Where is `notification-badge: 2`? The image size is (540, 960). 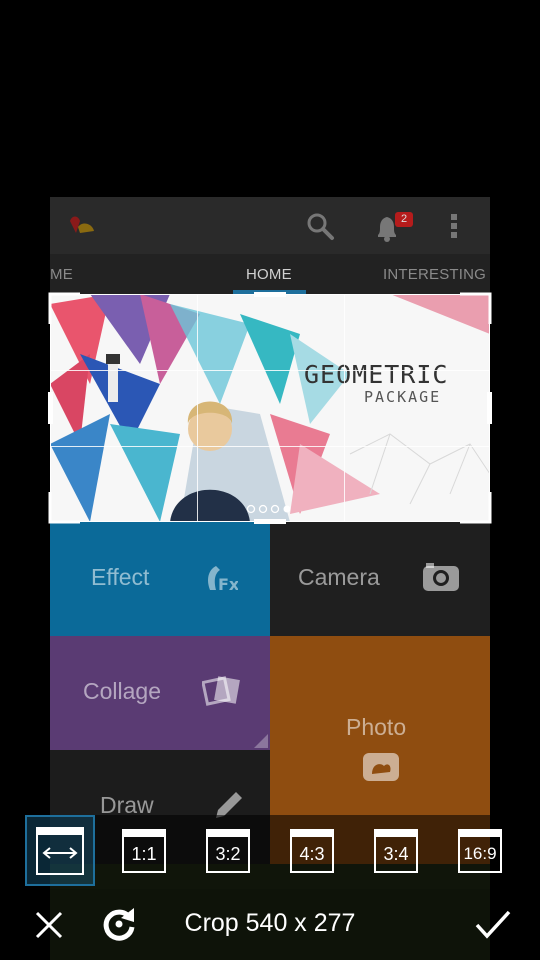
notification-badge: 2 is located at coordinates (404, 219).